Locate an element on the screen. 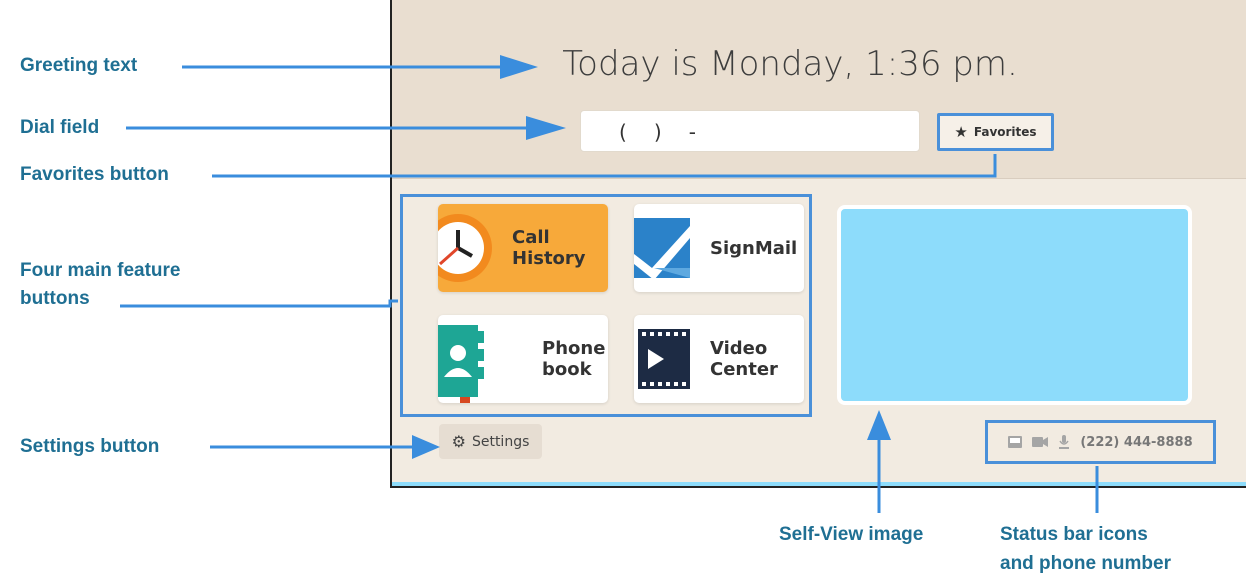  call-history-button: Call History is located at coordinates (523, 248).